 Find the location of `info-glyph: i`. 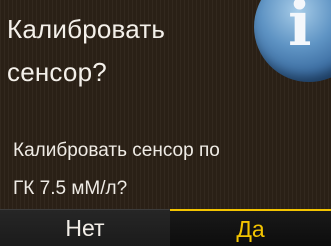

info-glyph: i is located at coordinates (300, 30).